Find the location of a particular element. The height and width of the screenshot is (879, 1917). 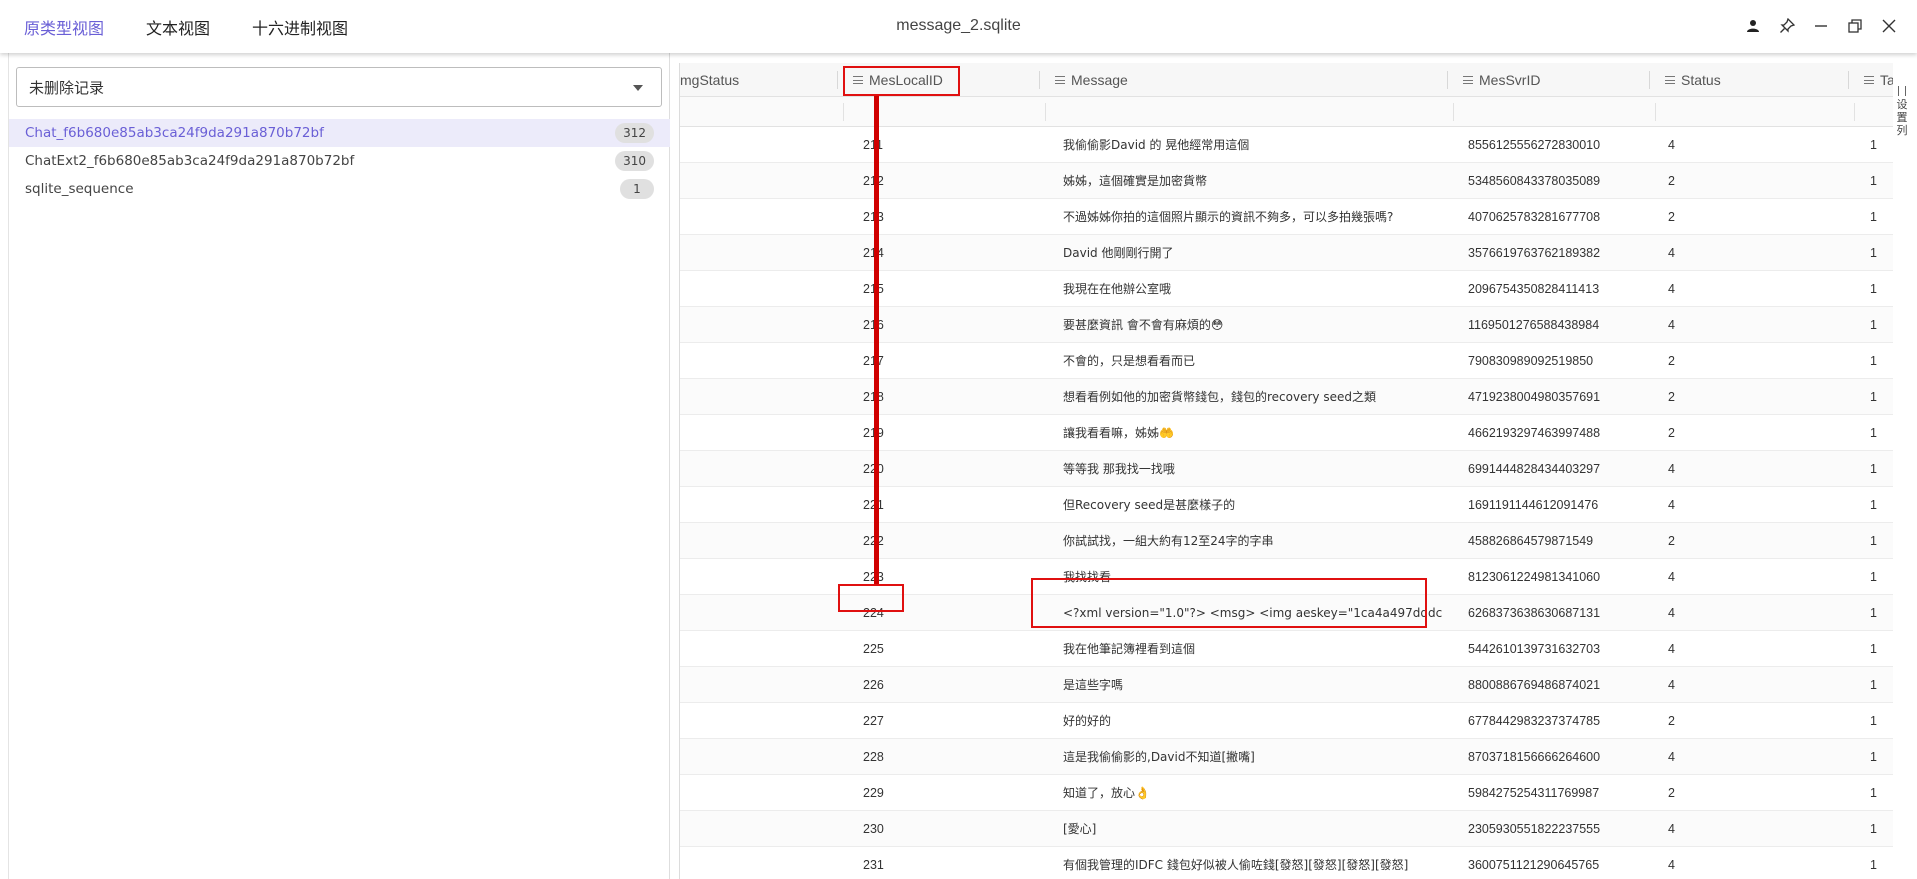

cell-meslocalid: 220 is located at coordinates (873, 468).